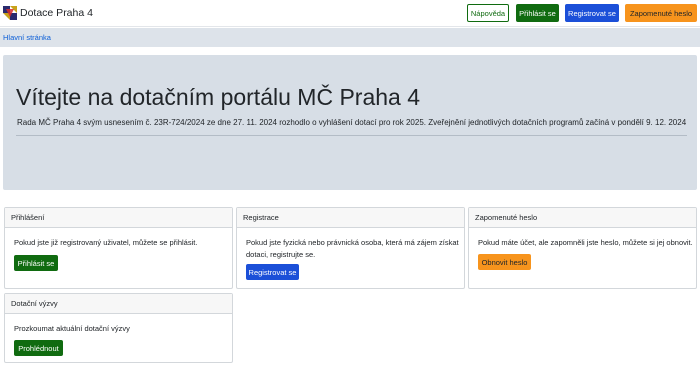 The width and height of the screenshot is (700, 365). I want to click on card-title: Dotační výzvy, so click(118, 304).